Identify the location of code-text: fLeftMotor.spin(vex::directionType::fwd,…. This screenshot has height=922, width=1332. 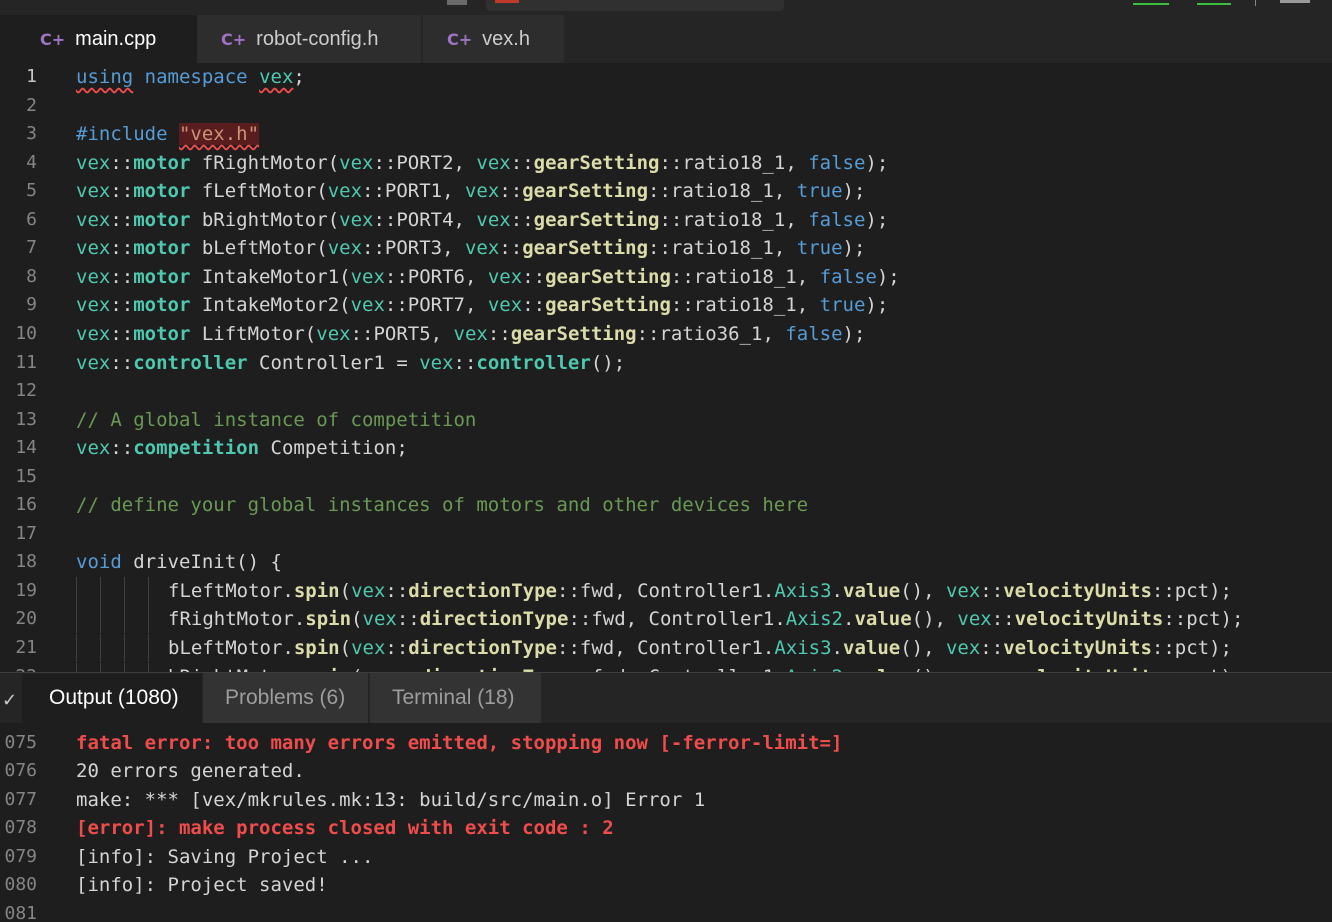
(700, 591).